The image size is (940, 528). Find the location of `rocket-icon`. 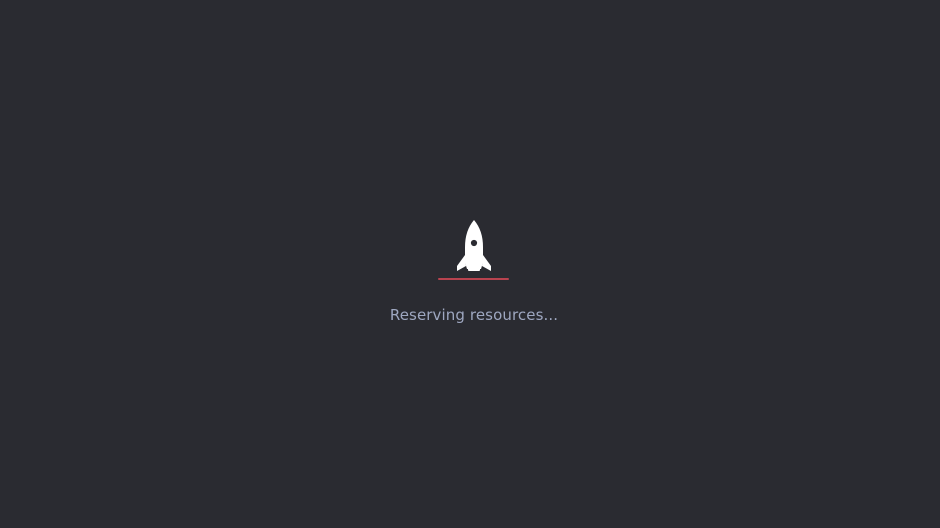

rocket-icon is located at coordinates (474, 245).